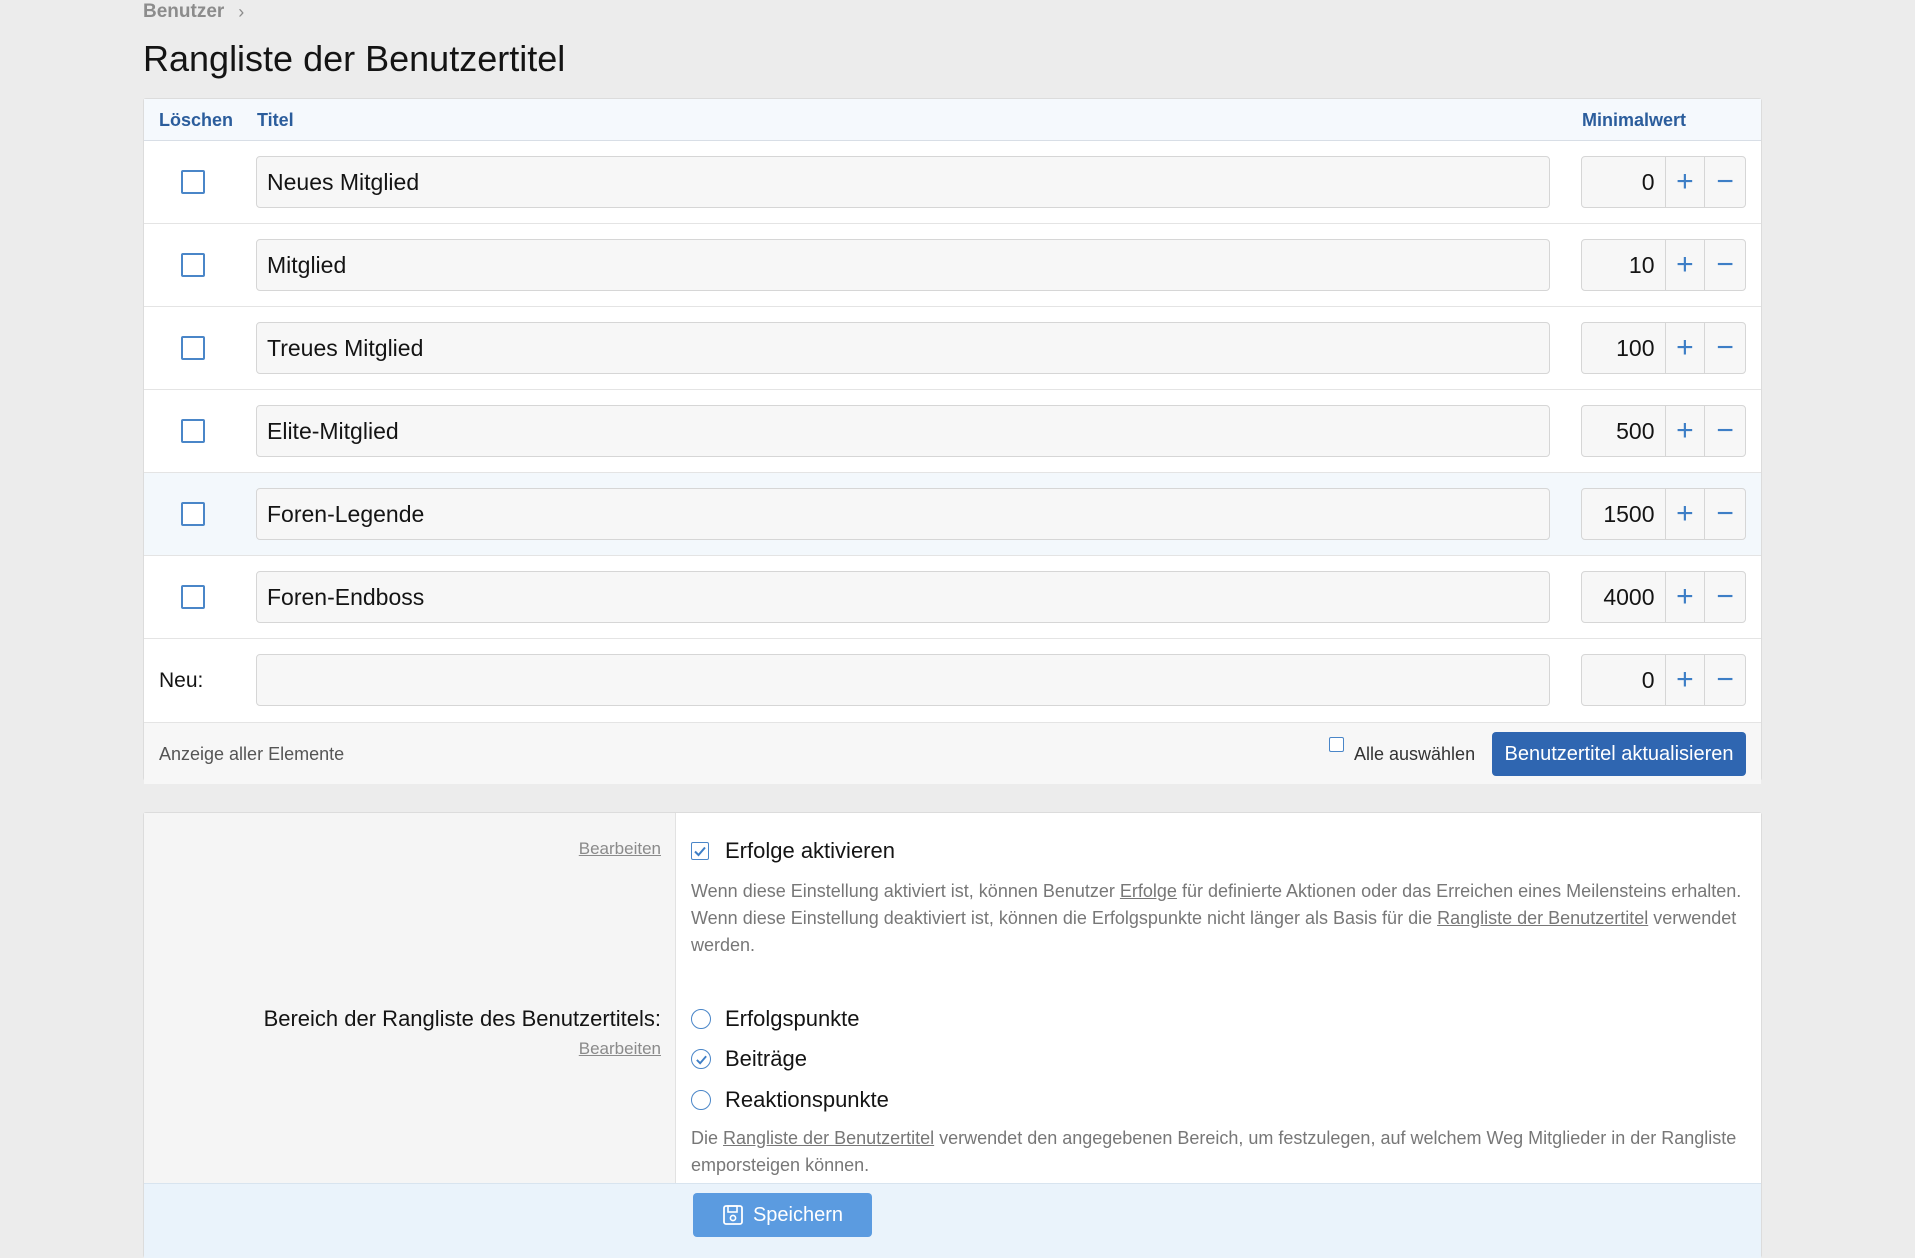  What do you see at coordinates (354, 58) in the screenshot?
I see `page-title: Rangliste der Benutzertitel` at bounding box center [354, 58].